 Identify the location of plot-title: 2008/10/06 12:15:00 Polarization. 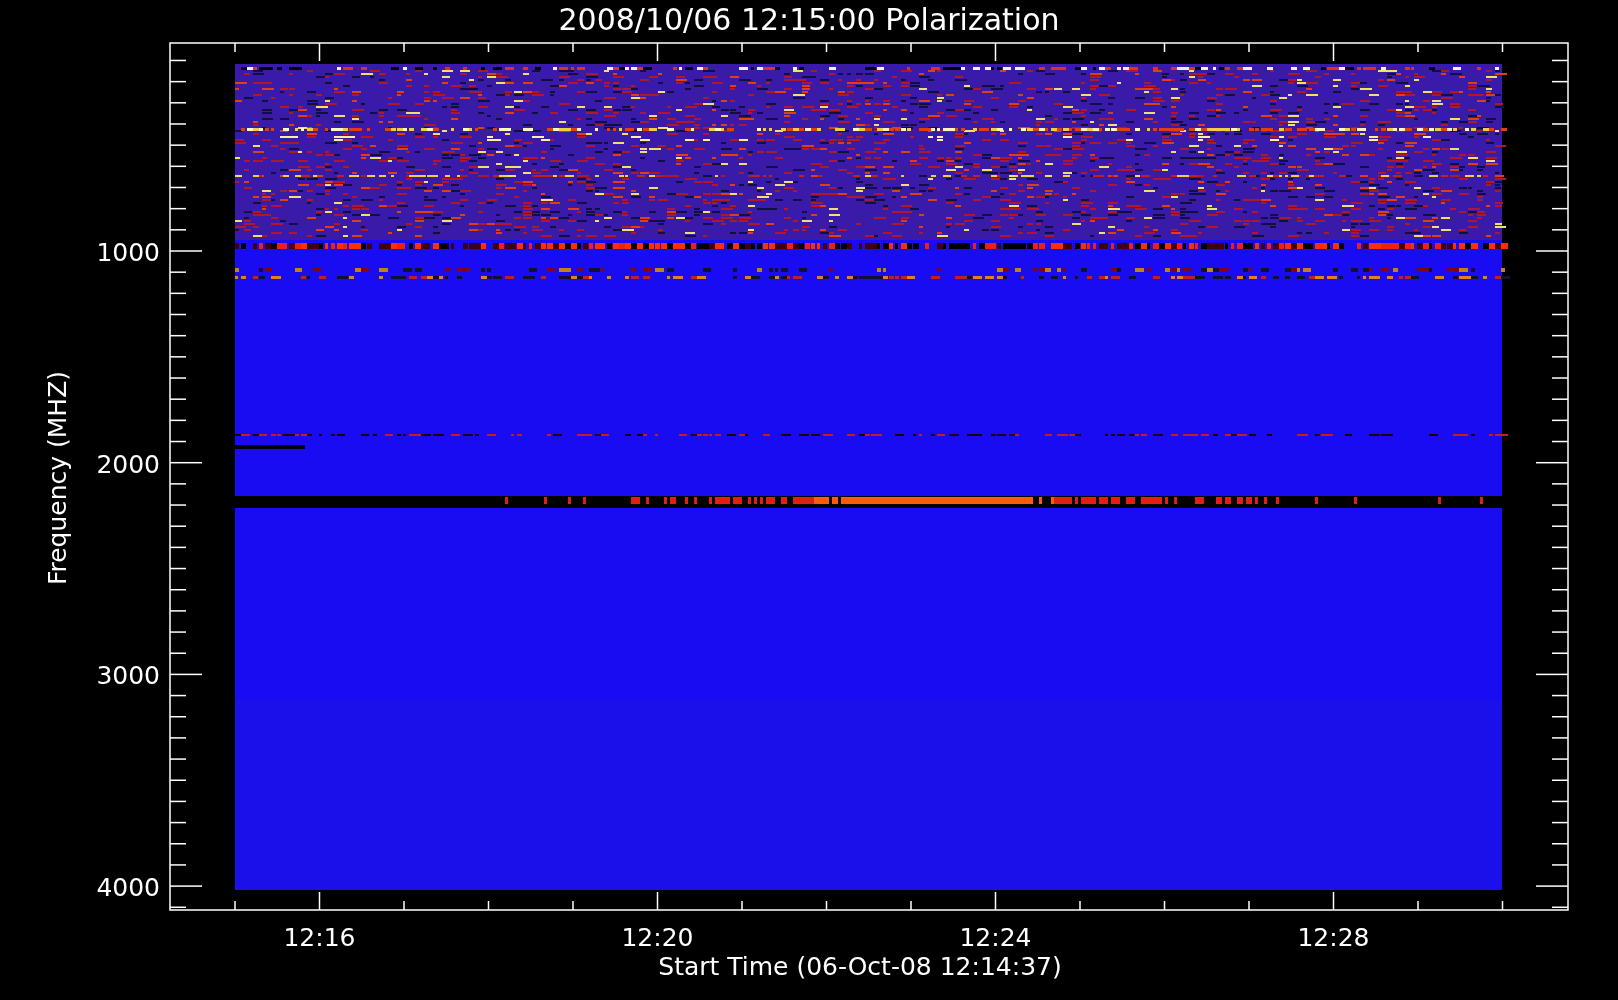
(809, 19).